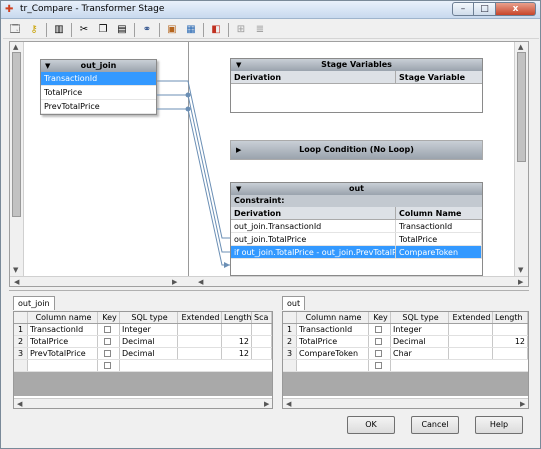  What do you see at coordinates (122, 30) in the screenshot?
I see `paste-icon: ▤` at bounding box center [122, 30].